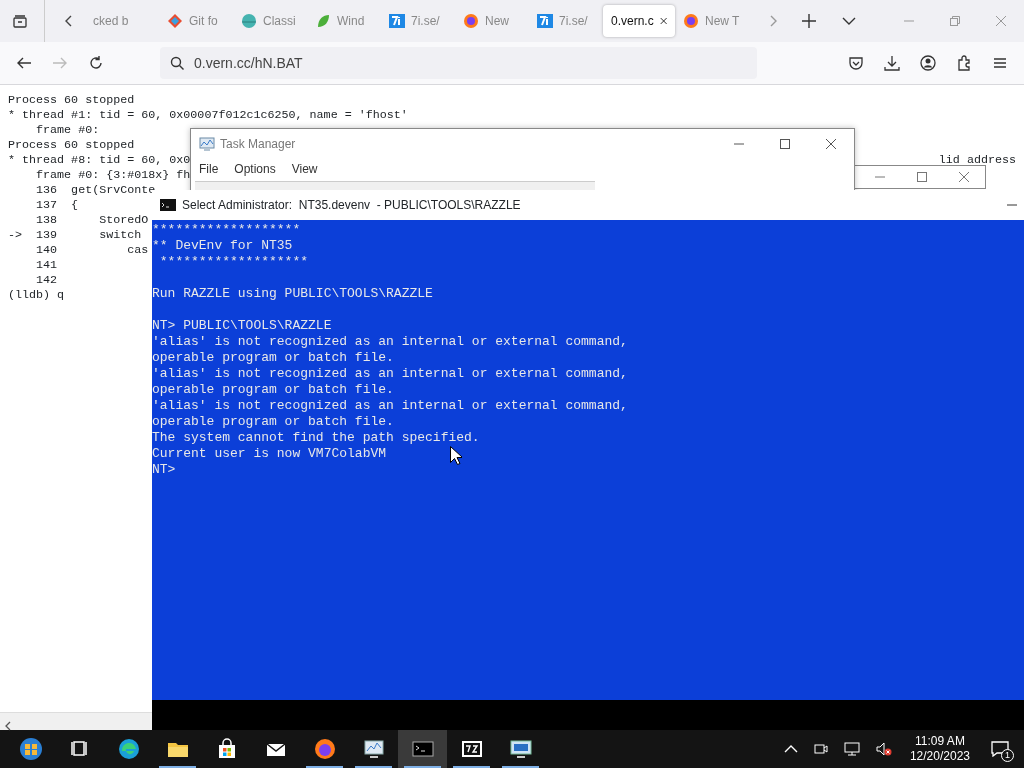 Image resolution: width=1024 pixels, height=768 pixels. Describe the element at coordinates (96, 63) in the screenshot. I see `reload-icon` at that location.